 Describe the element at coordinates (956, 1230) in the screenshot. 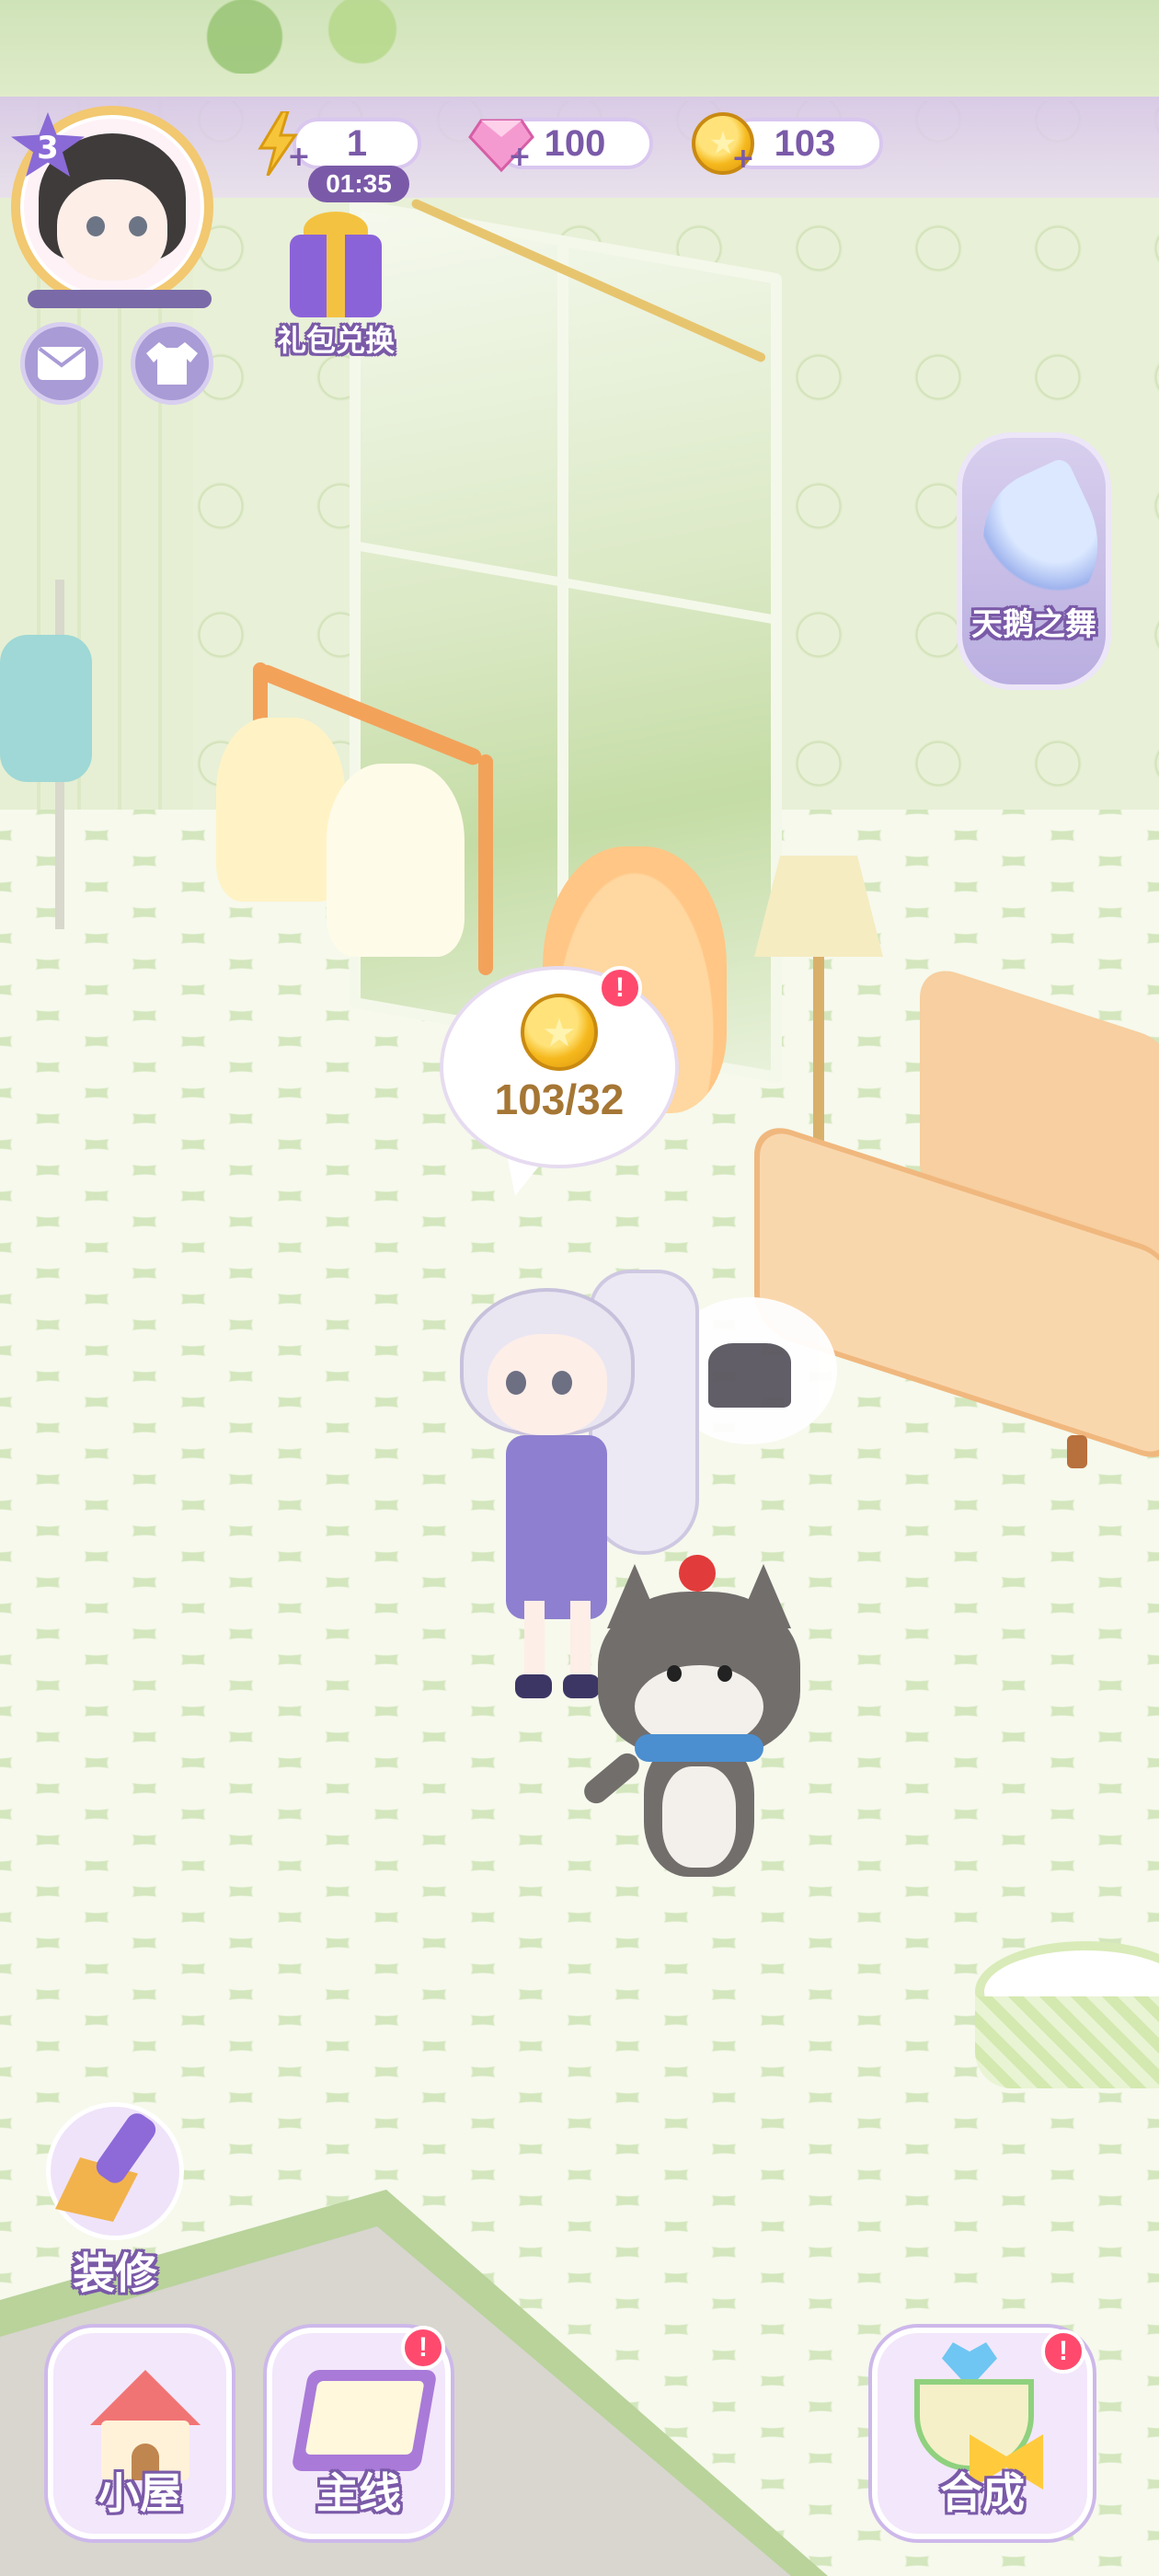

I see `sofa` at that location.